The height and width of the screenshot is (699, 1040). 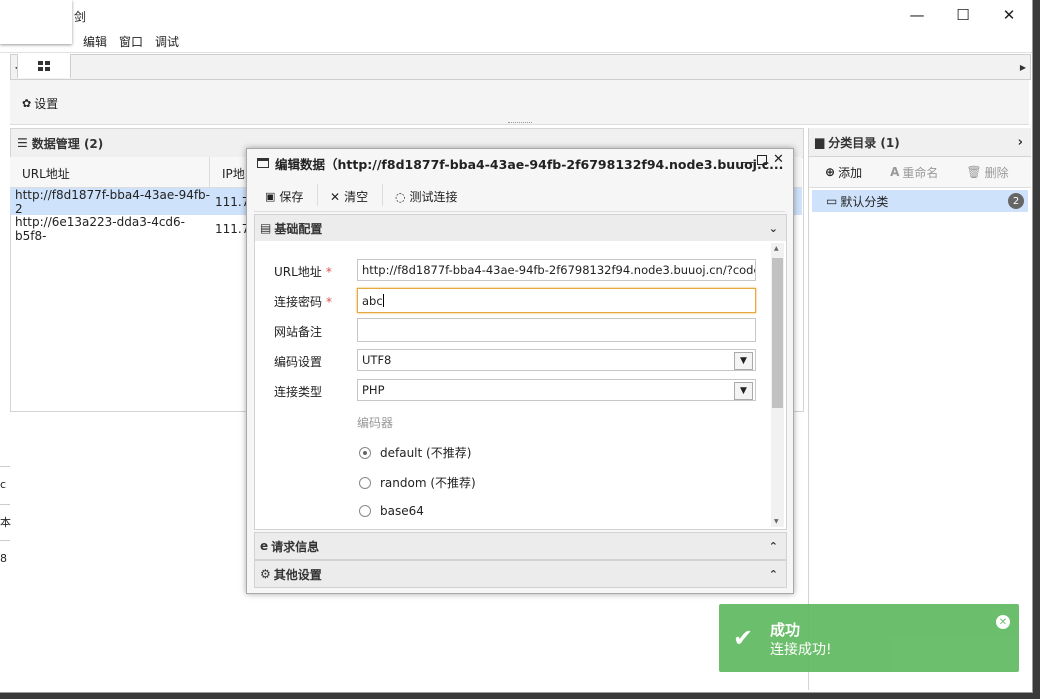 I want to click on password-label: 连接密码 *, so click(x=303, y=301).